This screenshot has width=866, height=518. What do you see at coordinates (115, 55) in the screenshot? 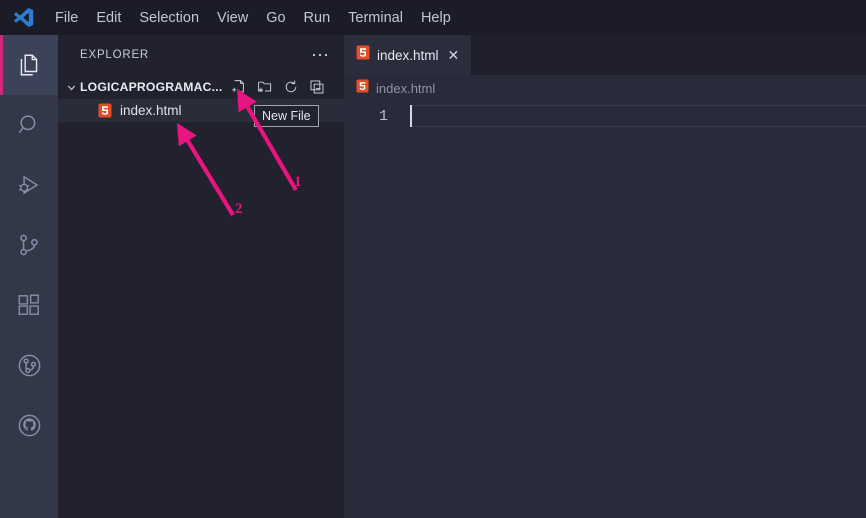
I see `explorer-title: EXPLORER` at bounding box center [115, 55].